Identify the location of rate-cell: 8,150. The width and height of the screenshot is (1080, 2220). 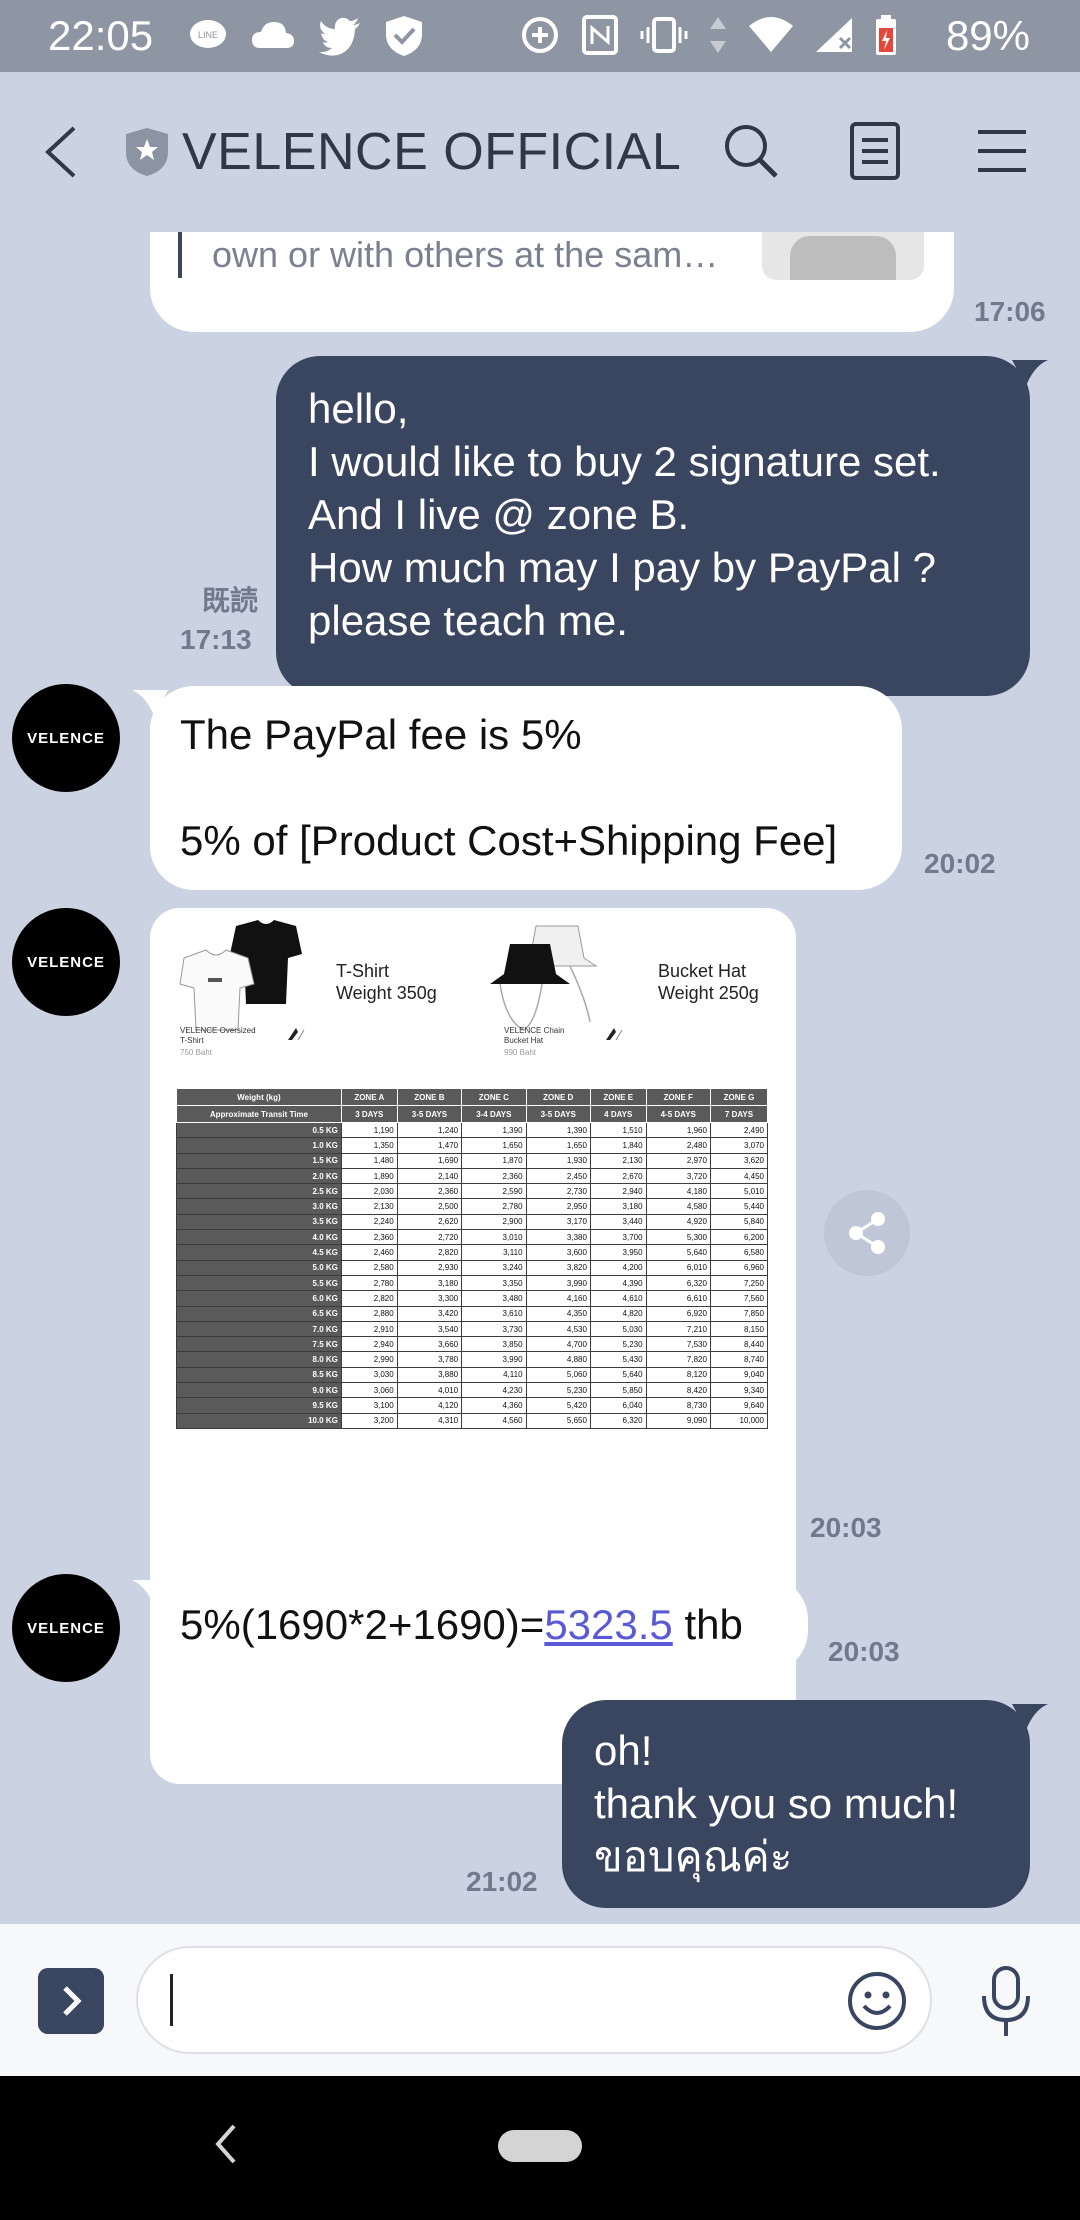
(739, 1329).